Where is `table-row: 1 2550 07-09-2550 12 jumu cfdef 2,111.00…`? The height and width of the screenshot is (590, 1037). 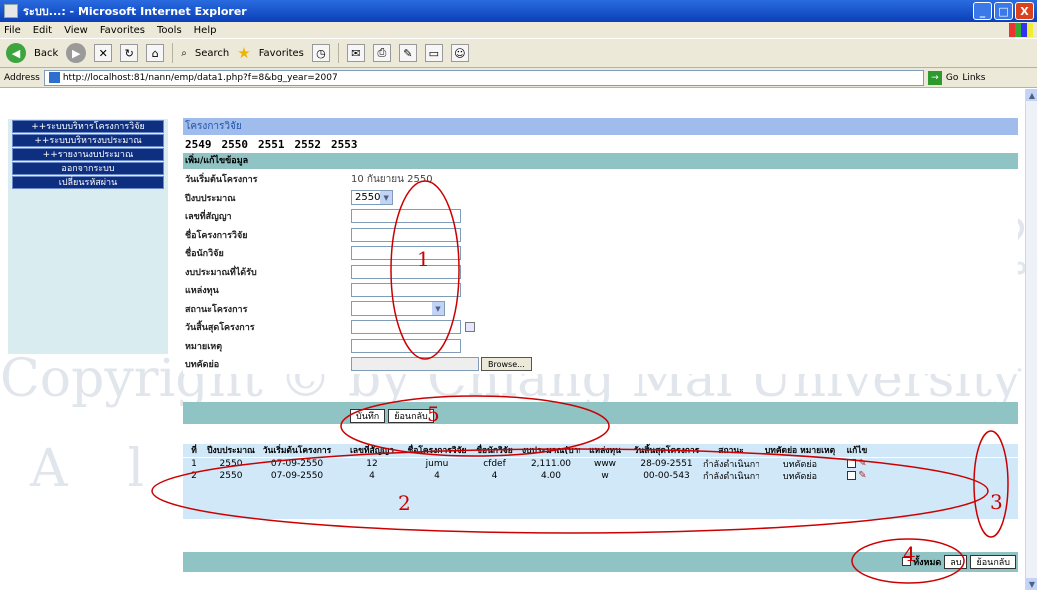 table-row: 1 2550 07-09-2550 12 jumu cfdef 2,111.00… is located at coordinates (600, 464).